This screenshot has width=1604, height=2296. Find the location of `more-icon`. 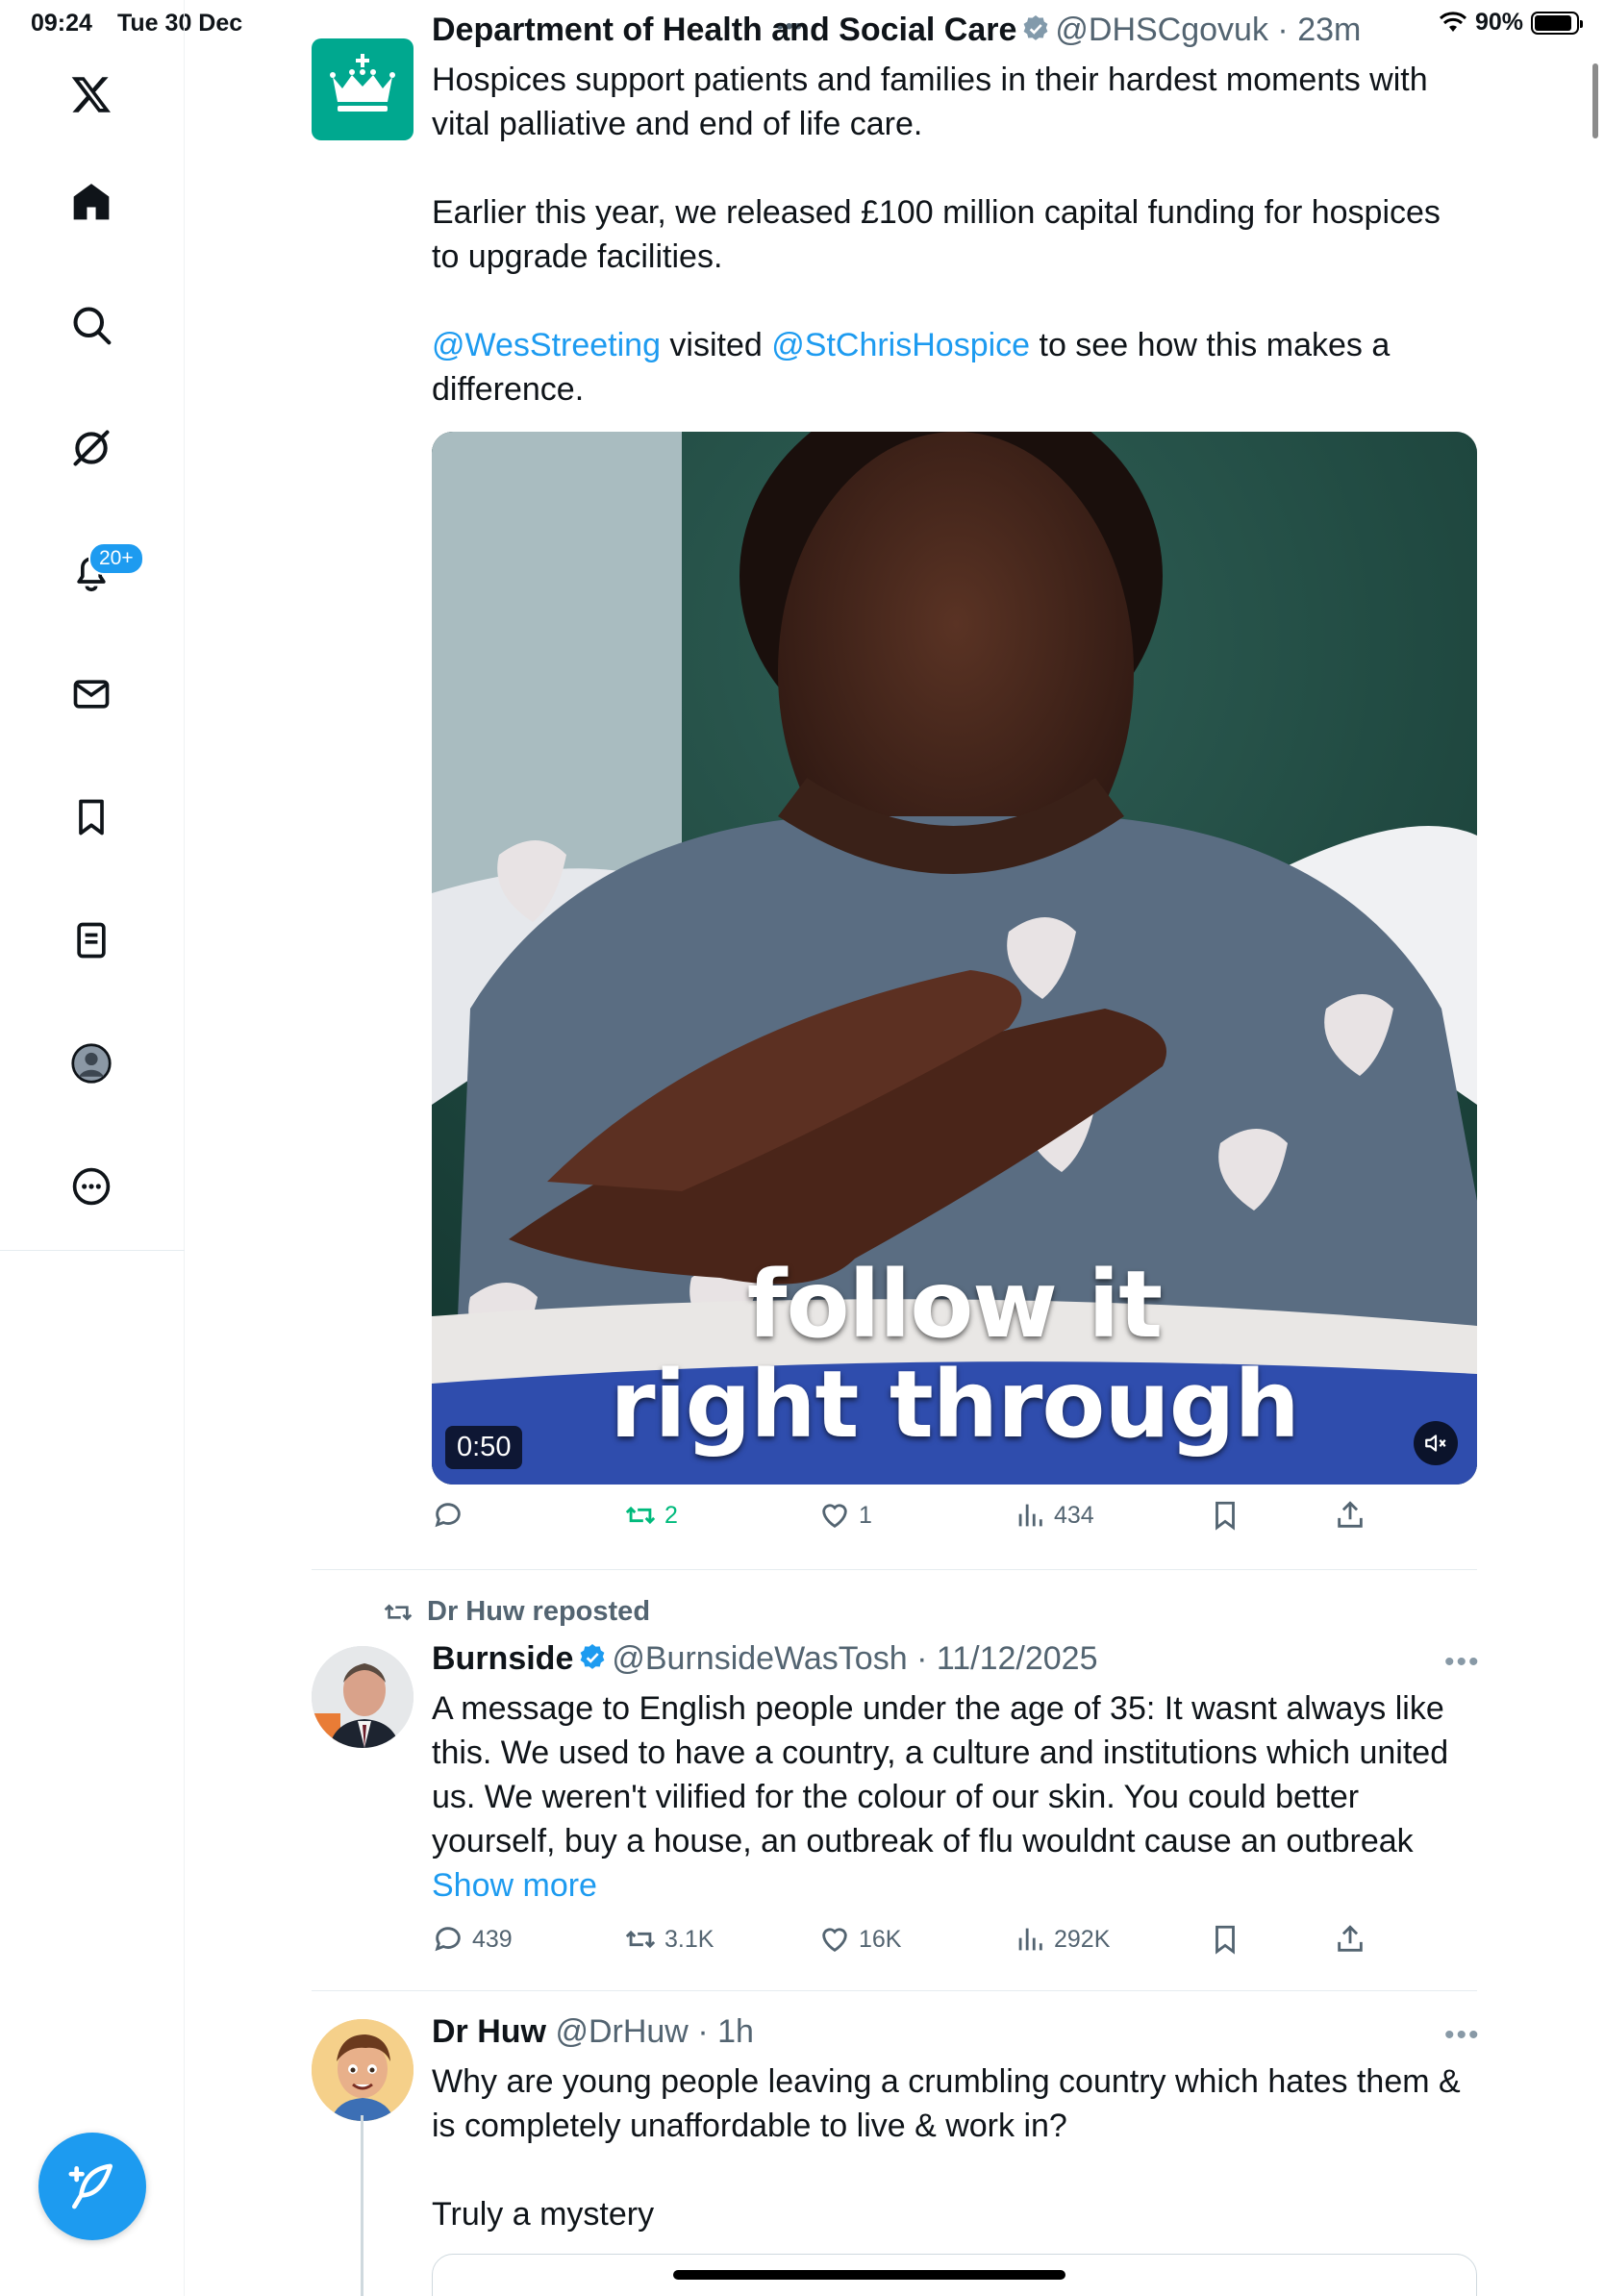

more-icon is located at coordinates (91, 1186).